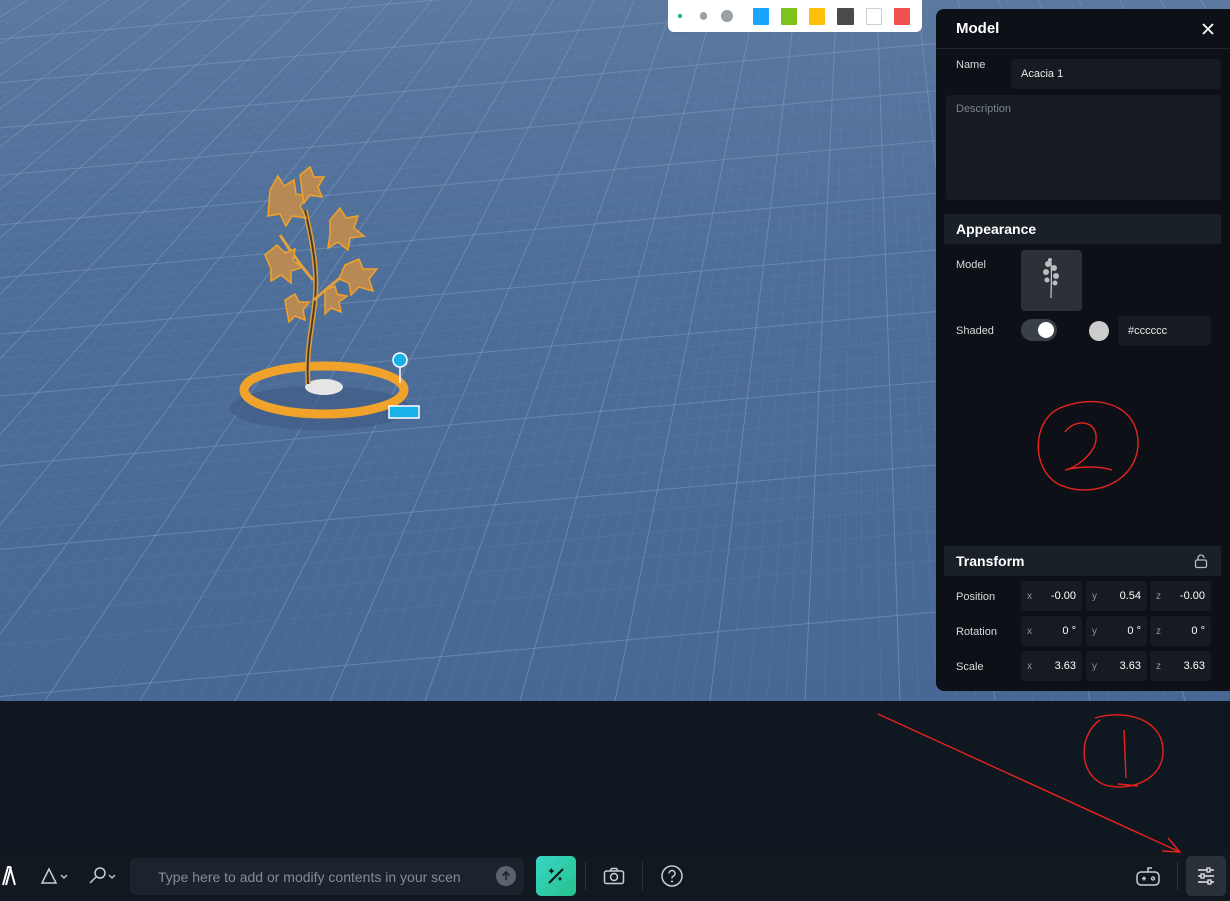 The image size is (1230, 901). What do you see at coordinates (1069, 631) in the screenshot?
I see `rotation-x-value: 0 °` at bounding box center [1069, 631].